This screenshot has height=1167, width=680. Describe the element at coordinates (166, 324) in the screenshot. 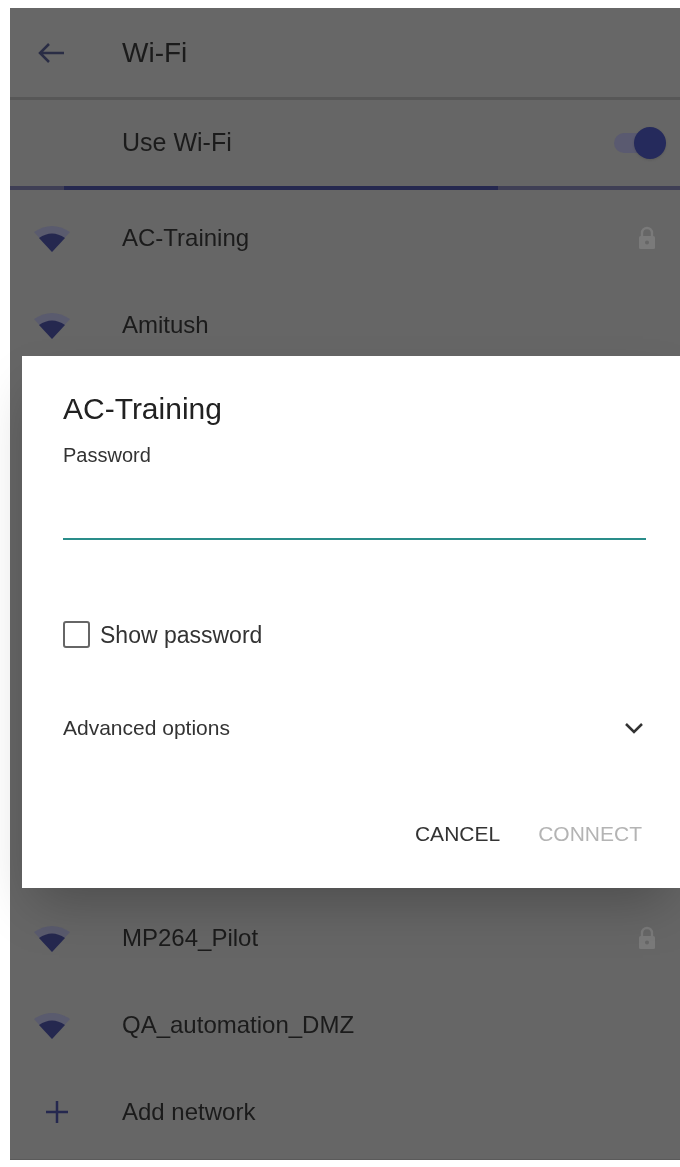

I see `network-name: Amitush` at that location.